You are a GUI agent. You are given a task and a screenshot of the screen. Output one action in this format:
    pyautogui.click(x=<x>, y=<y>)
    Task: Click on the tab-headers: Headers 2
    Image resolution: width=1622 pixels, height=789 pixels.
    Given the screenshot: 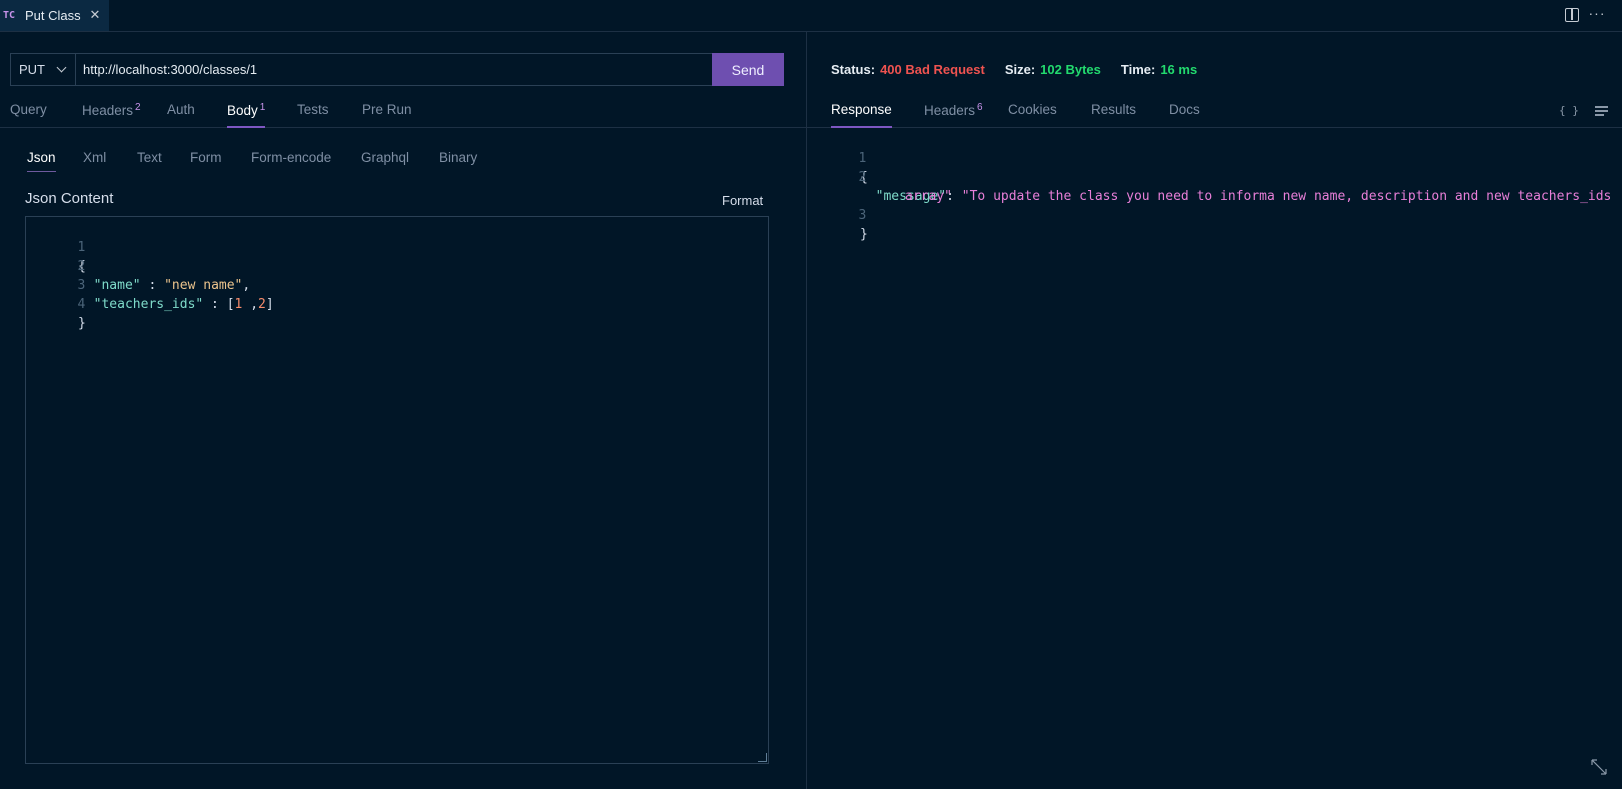 What is the action you would take?
    pyautogui.click(x=111, y=115)
    